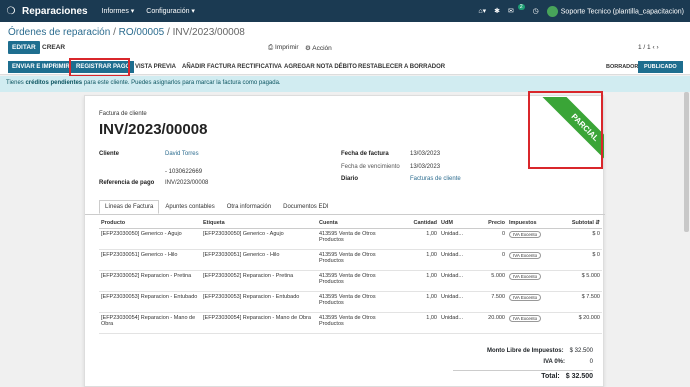 The width and height of the screenshot is (690, 387). I want to click on alert-pre: Tienes, so click(16, 83).